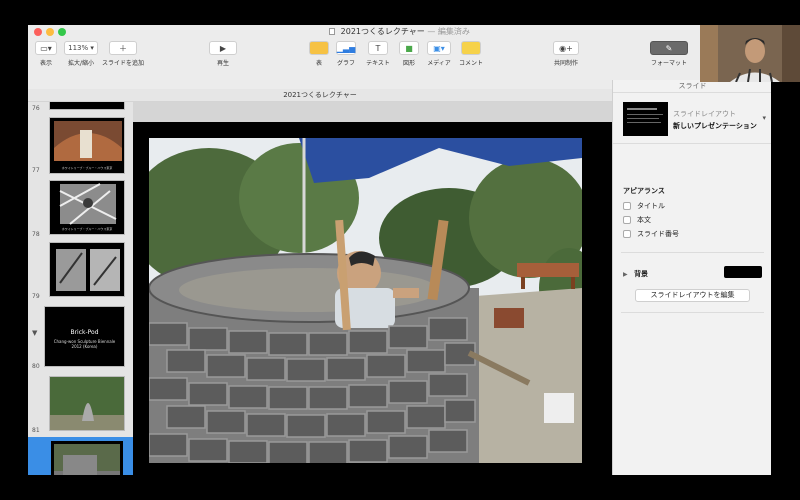 This screenshot has height=500, width=800. What do you see at coordinates (36, 108) in the screenshot?
I see `slide-number: 76` at bounding box center [36, 108].